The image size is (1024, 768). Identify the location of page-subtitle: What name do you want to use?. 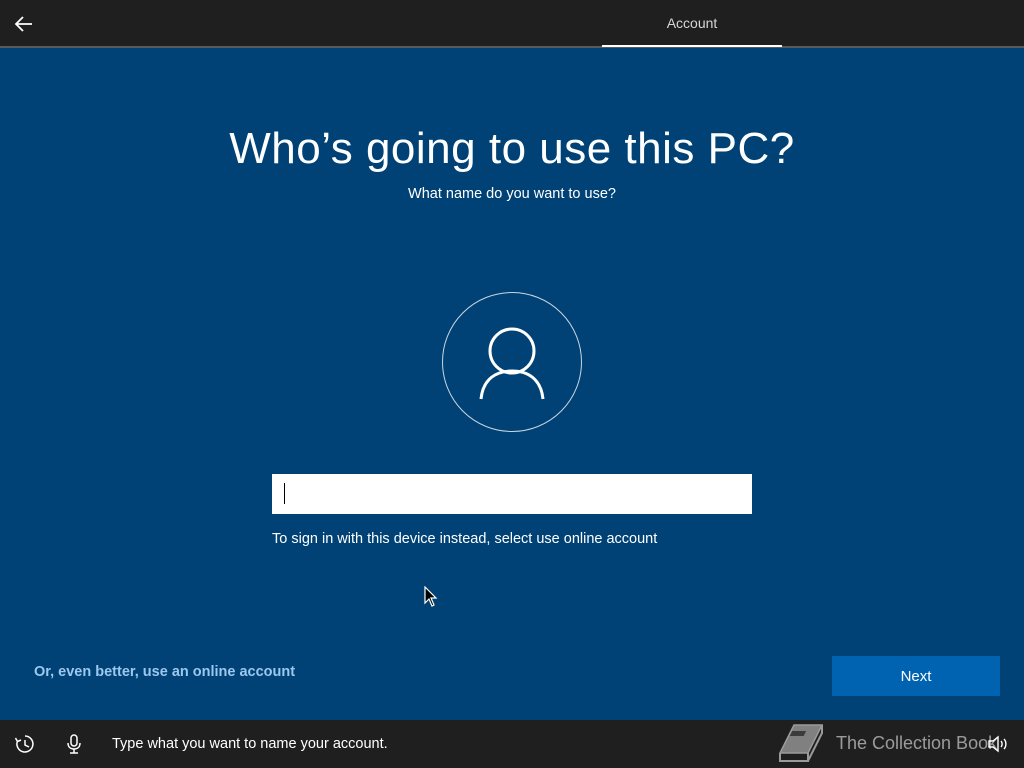
(512, 194).